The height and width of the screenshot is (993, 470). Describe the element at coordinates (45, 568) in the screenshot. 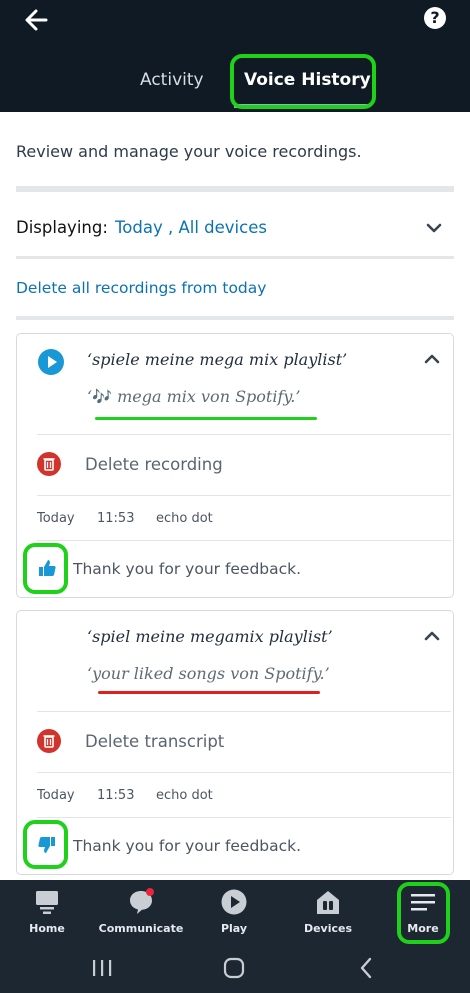

I see `highlight-ring-thumbs-up` at that location.